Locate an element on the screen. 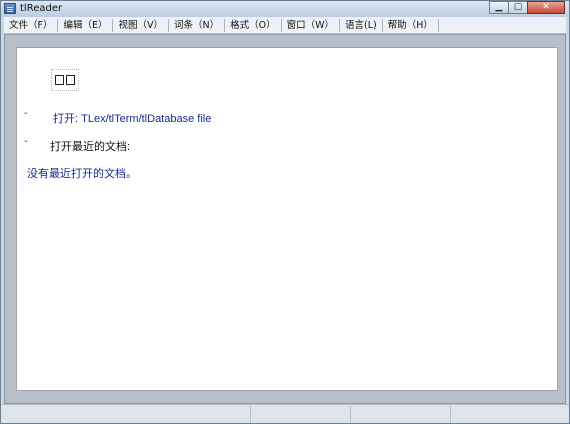  status-bar is located at coordinates (285, 413).